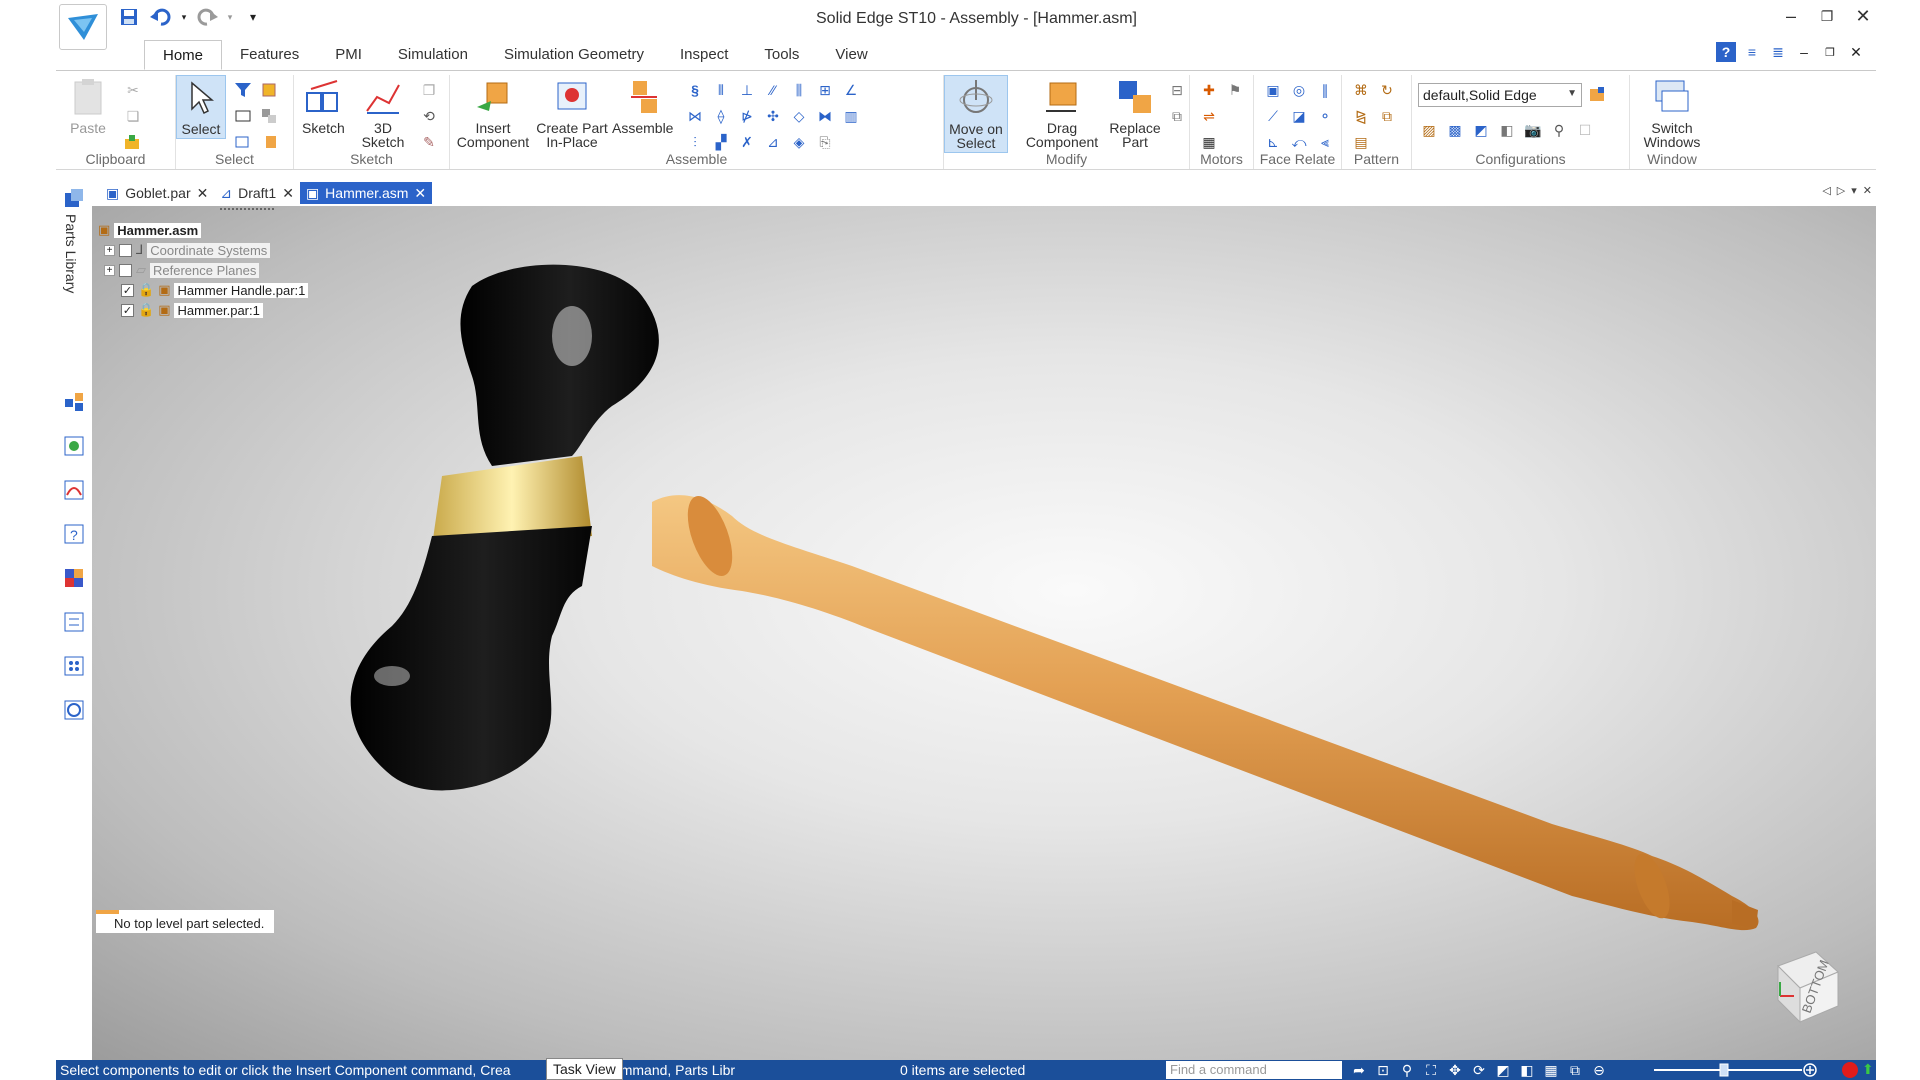 Image resolution: width=1920 pixels, height=1080 pixels. Describe the element at coordinates (74, 534) in the screenshot. I see `help-panel-icon: ?` at that location.